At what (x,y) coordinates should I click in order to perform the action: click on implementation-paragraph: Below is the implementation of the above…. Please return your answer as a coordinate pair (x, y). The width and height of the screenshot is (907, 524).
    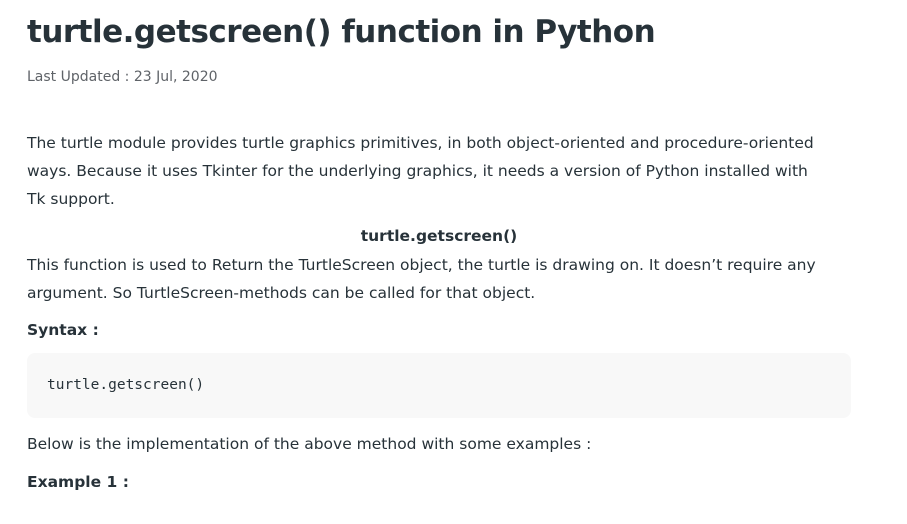
    Looking at the image, I should click on (309, 444).